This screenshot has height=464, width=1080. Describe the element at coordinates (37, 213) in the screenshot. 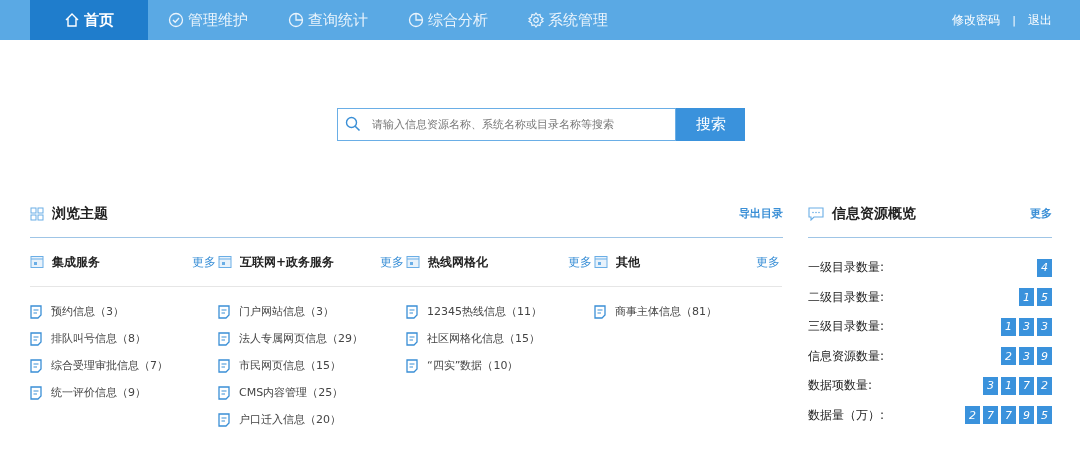

I see `grid-icon` at that location.